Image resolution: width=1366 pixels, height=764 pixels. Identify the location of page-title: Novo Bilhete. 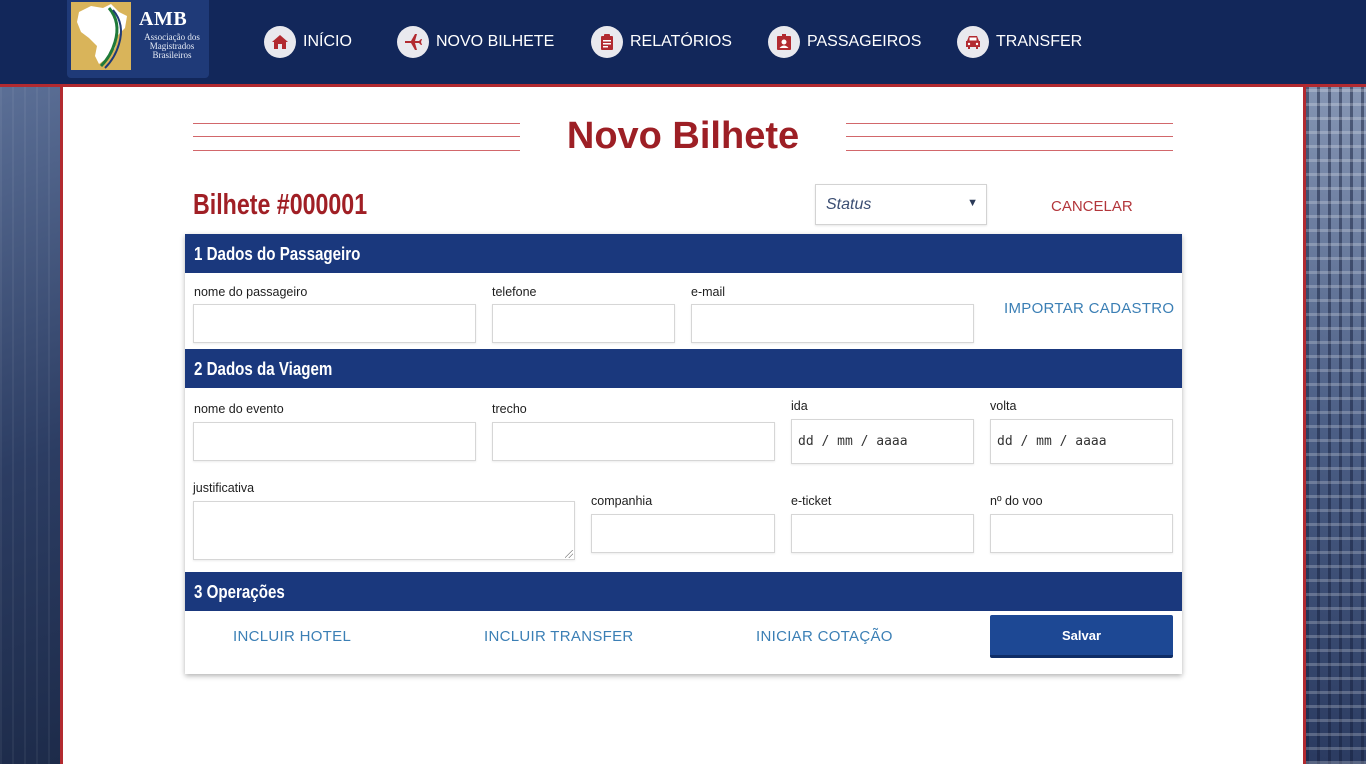
(683, 136).